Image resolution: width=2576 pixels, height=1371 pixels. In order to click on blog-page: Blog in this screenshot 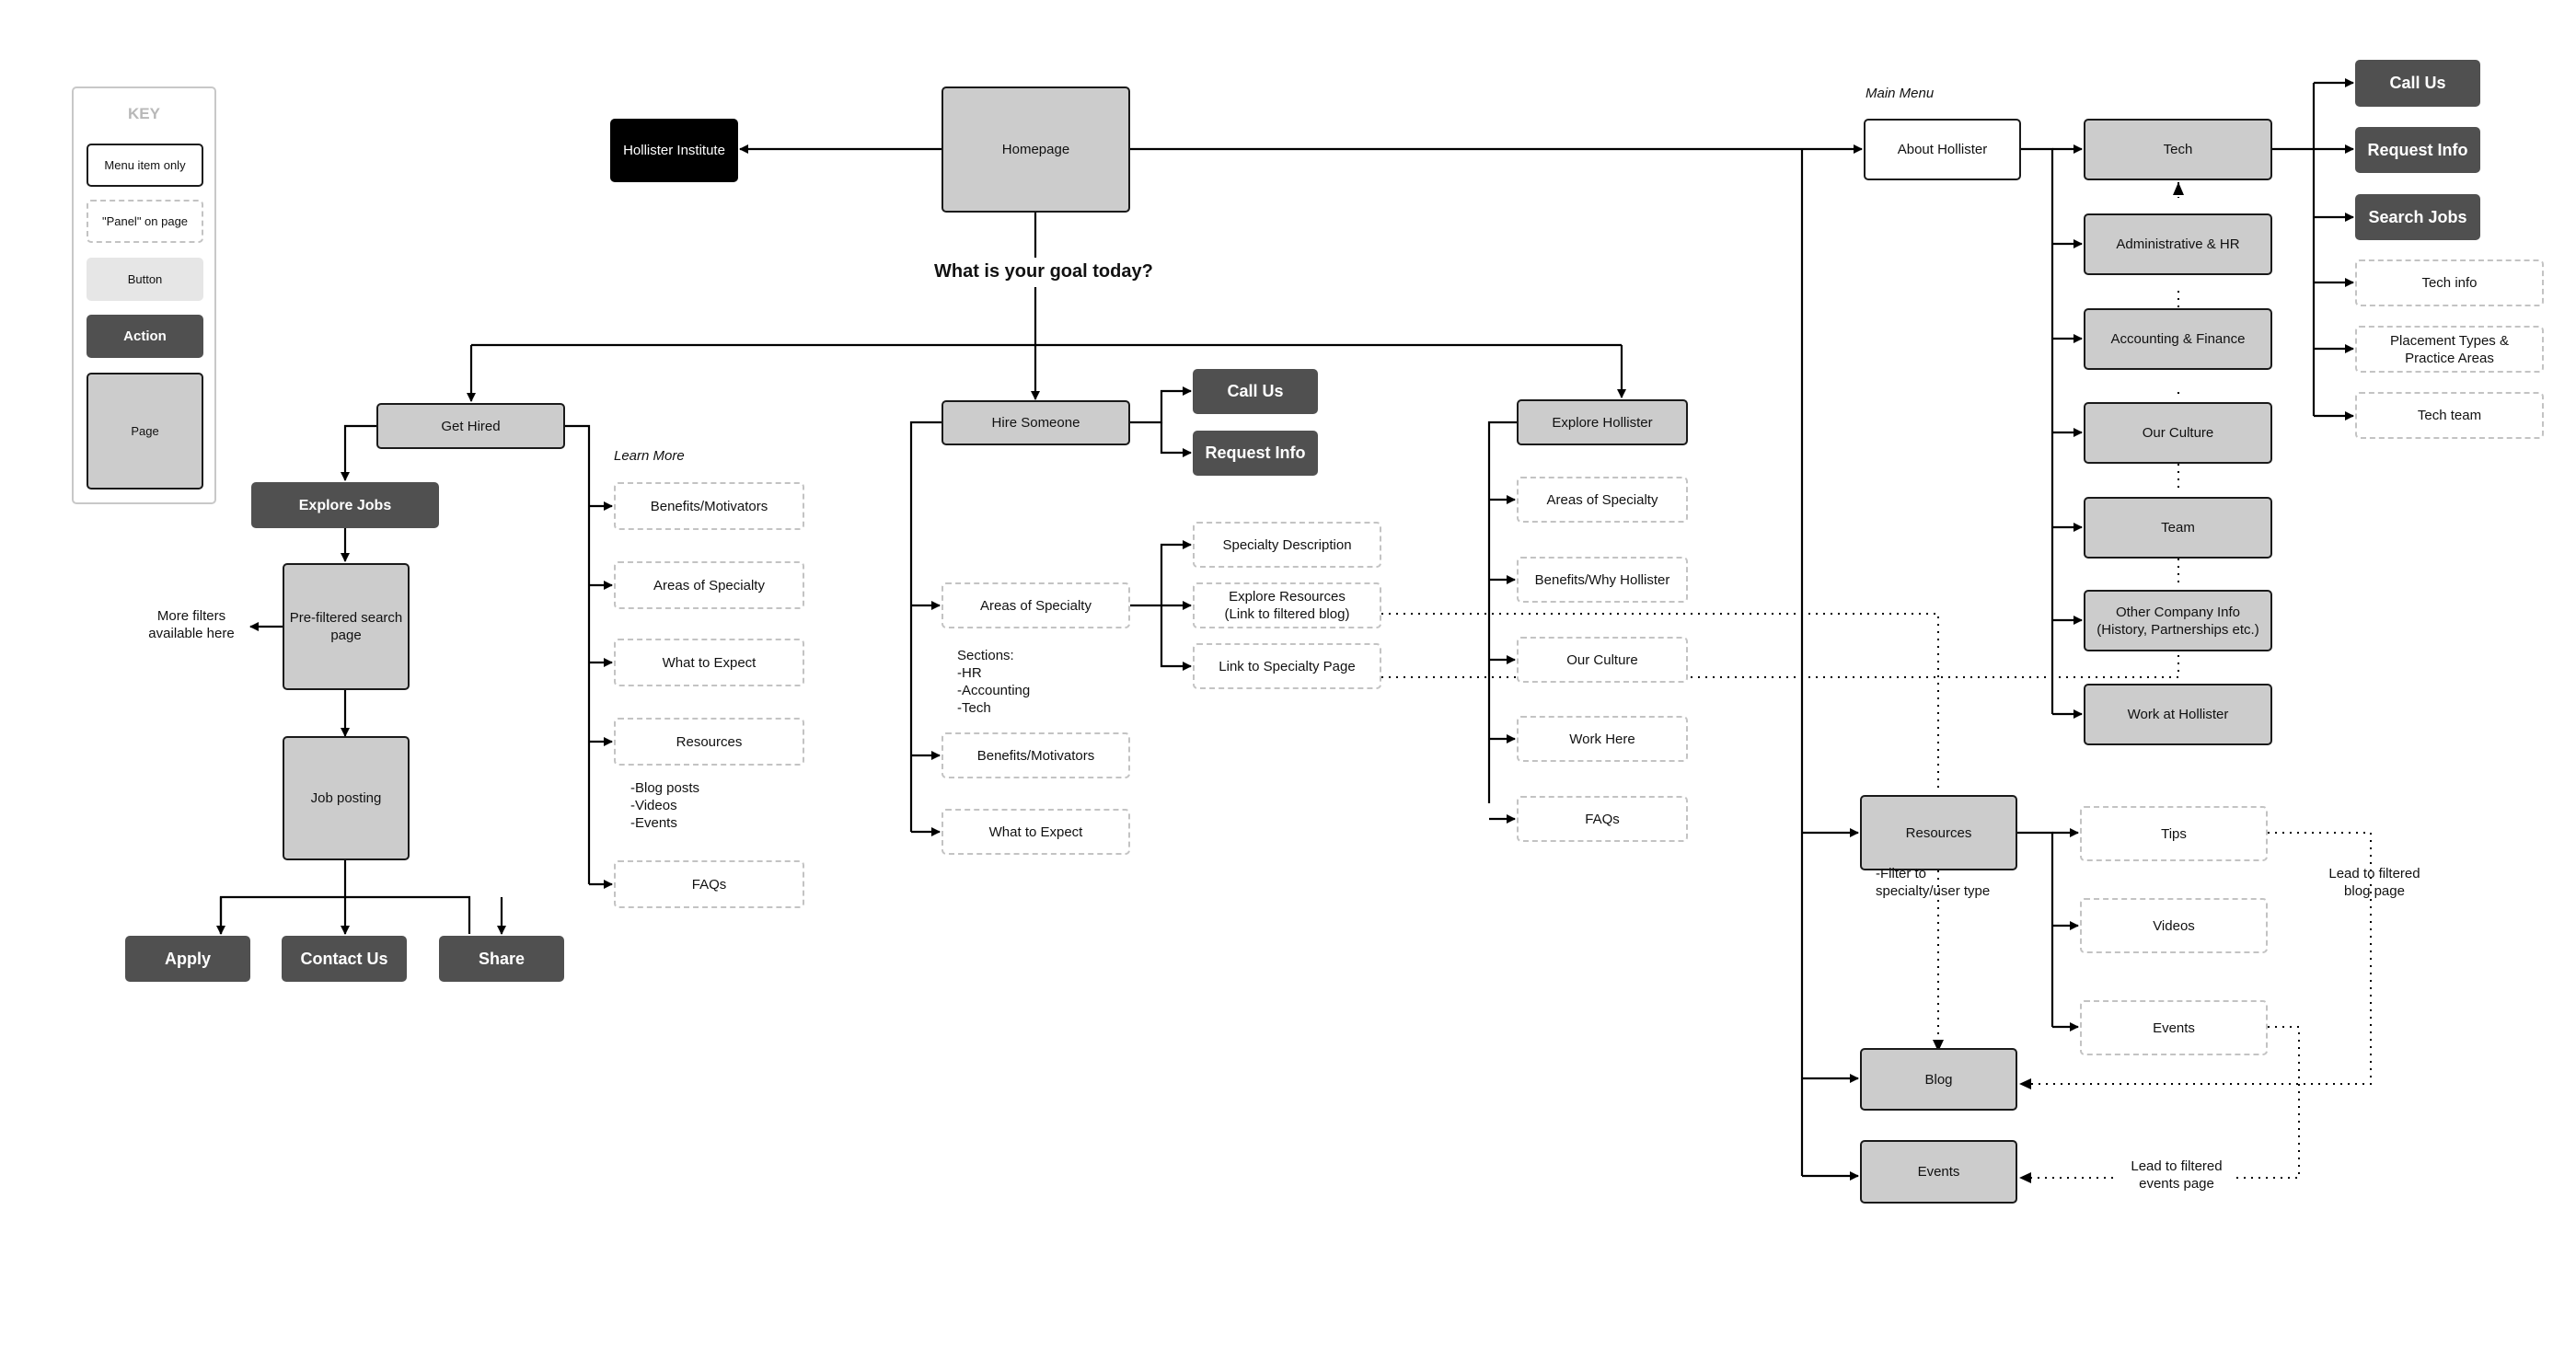, I will do `click(1938, 1079)`.